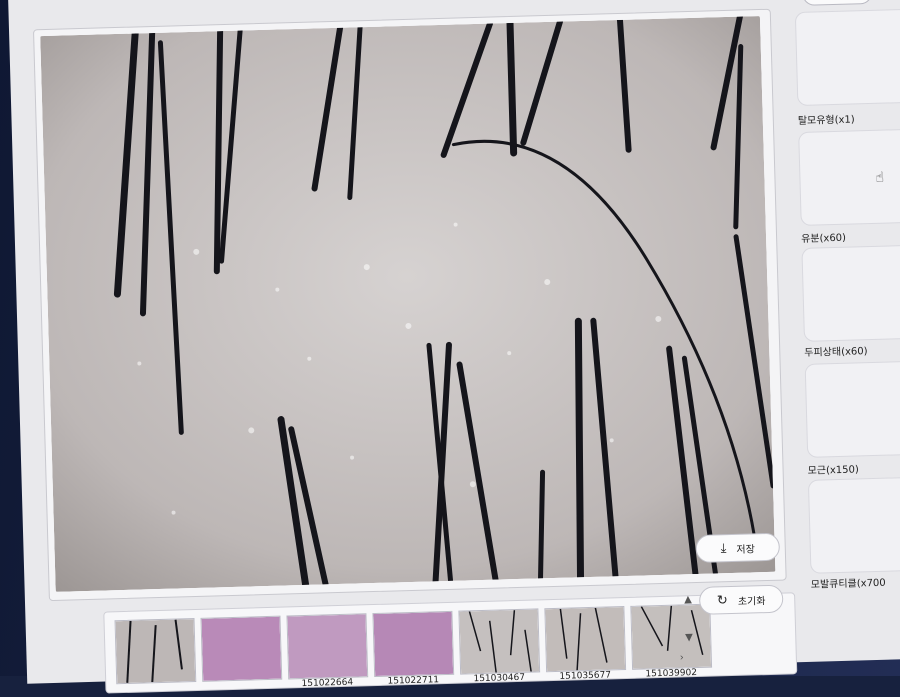 This screenshot has height=697, width=900. What do you see at coordinates (850, 293) in the screenshot?
I see `category-card-scalp-condition` at bounding box center [850, 293].